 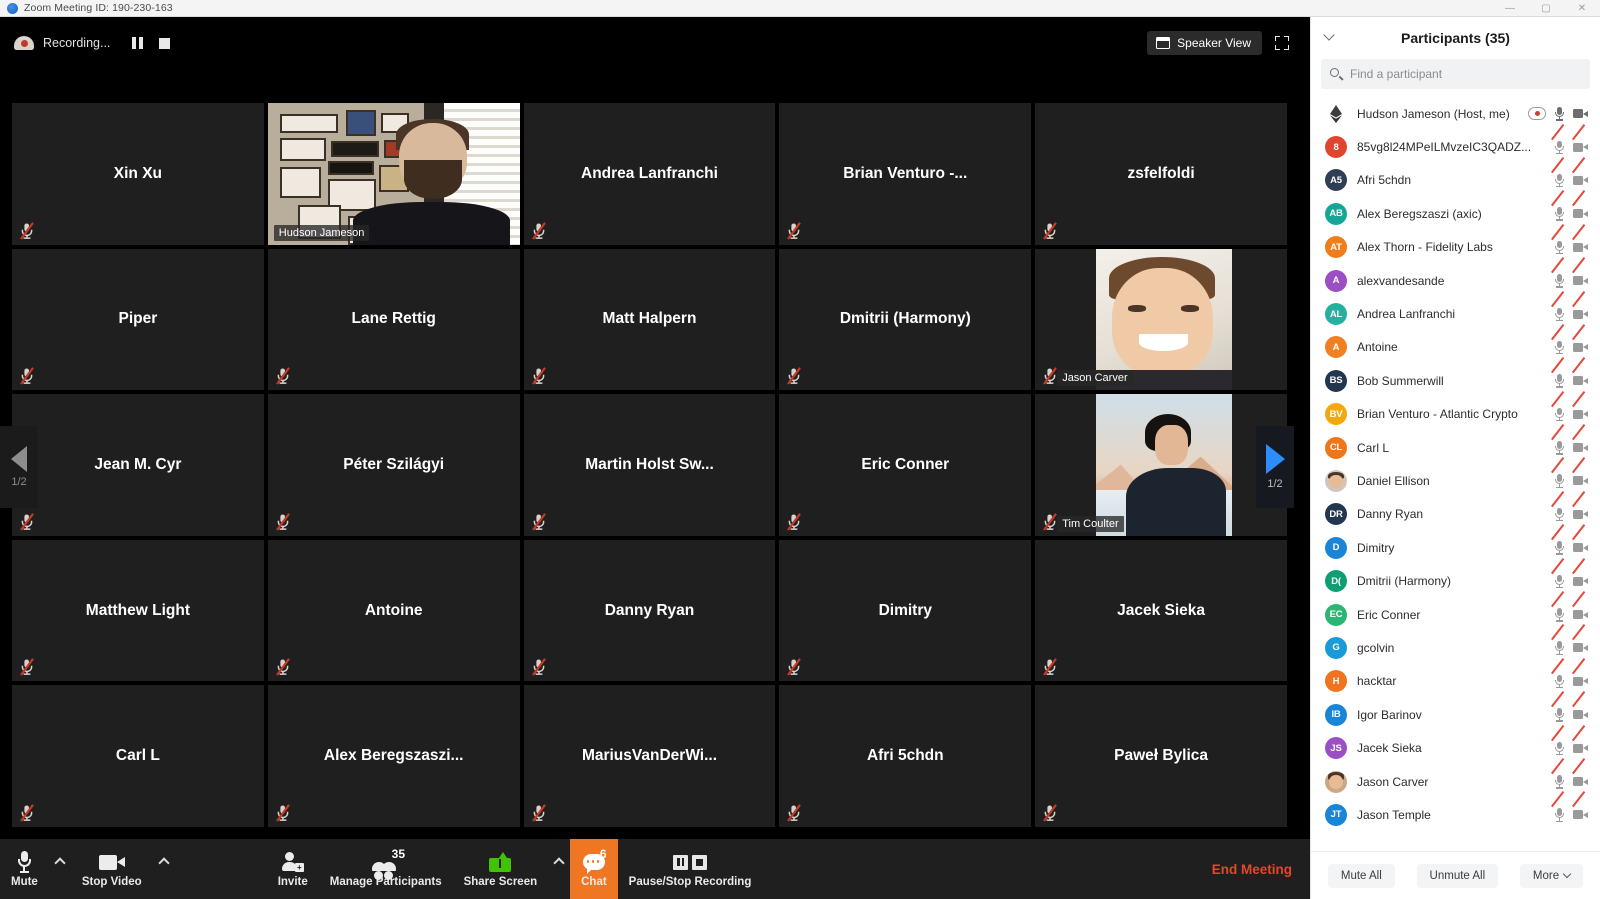 What do you see at coordinates (1361, 875) in the screenshot?
I see `mute-all-button: Mute All` at bounding box center [1361, 875].